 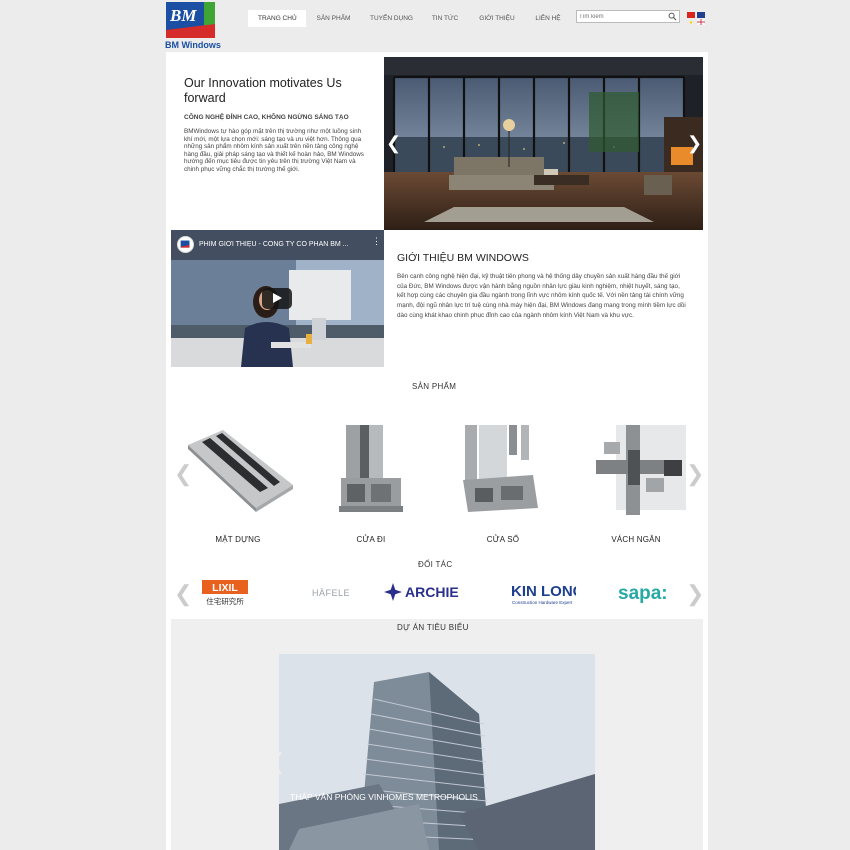 What do you see at coordinates (500, 468) in the screenshot?
I see `product-image-window` at bounding box center [500, 468].